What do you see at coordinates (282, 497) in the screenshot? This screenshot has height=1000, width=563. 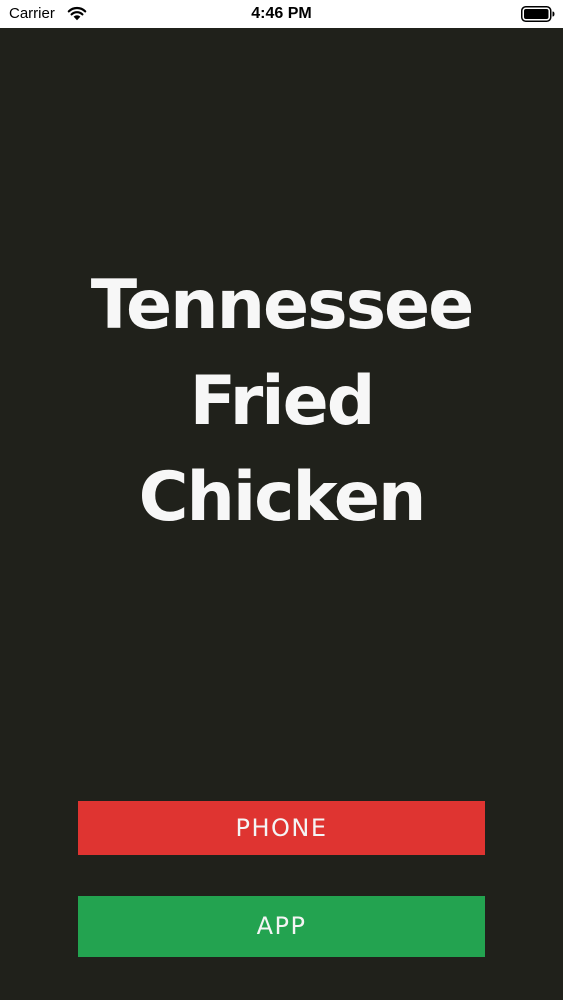 I see `title-line-3: Chicken` at bounding box center [282, 497].